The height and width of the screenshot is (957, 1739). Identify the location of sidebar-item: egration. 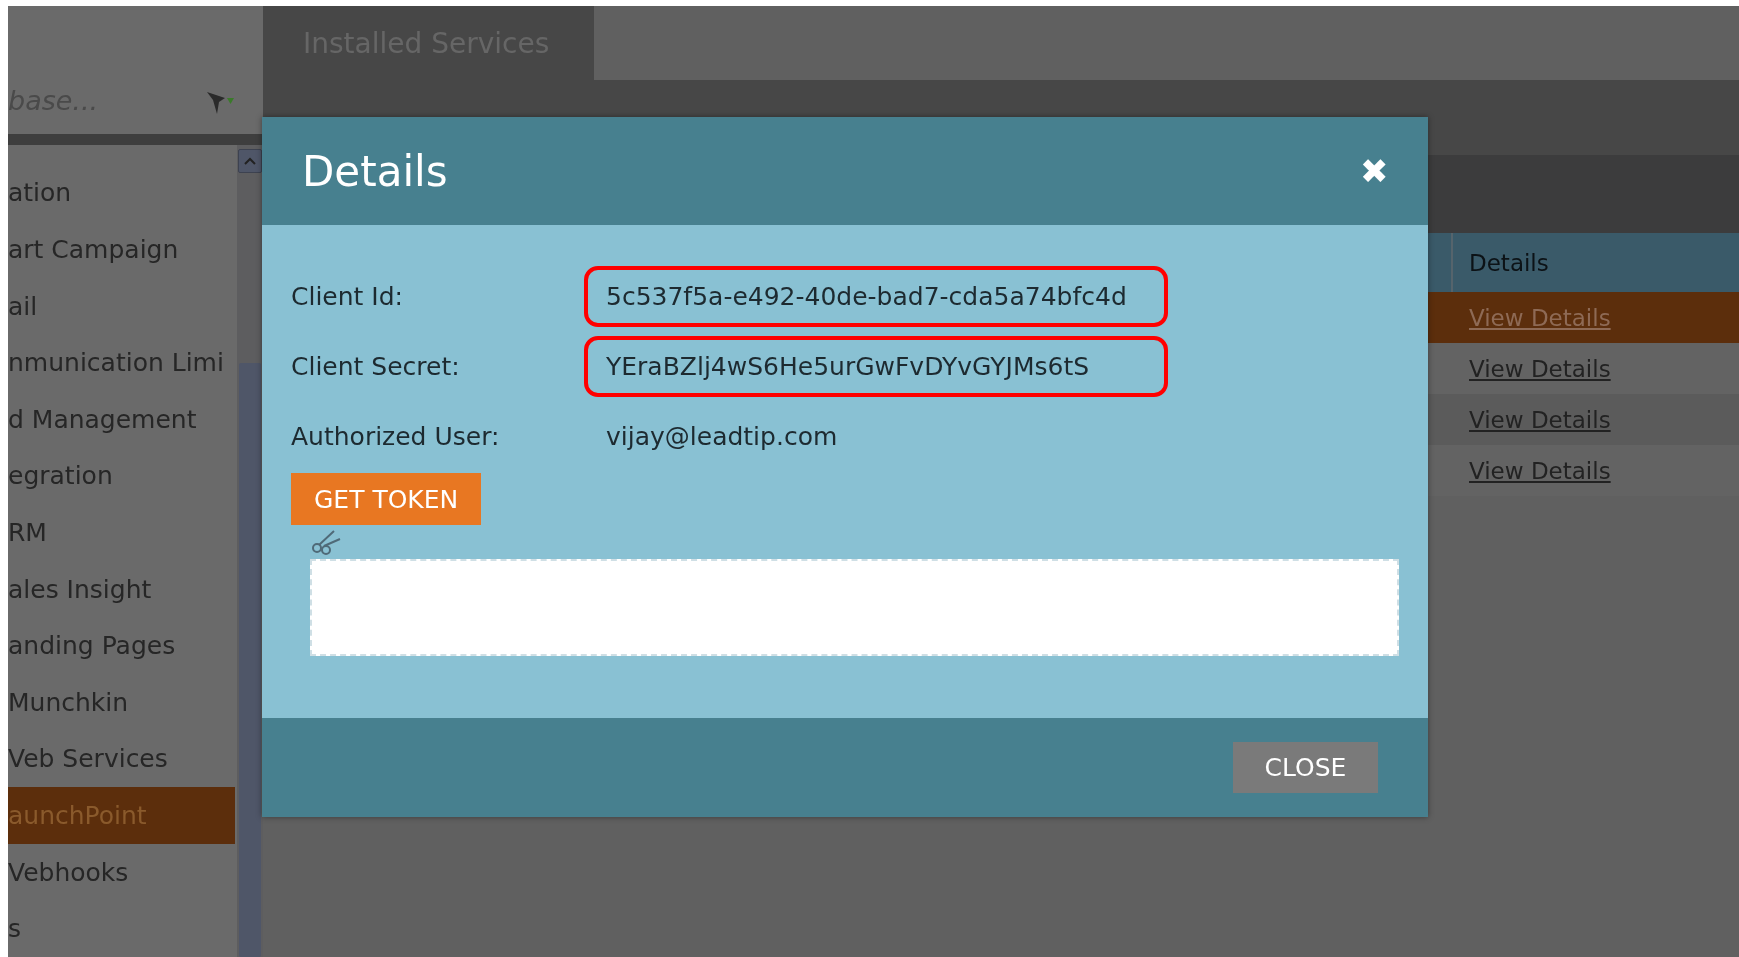
(121, 476).